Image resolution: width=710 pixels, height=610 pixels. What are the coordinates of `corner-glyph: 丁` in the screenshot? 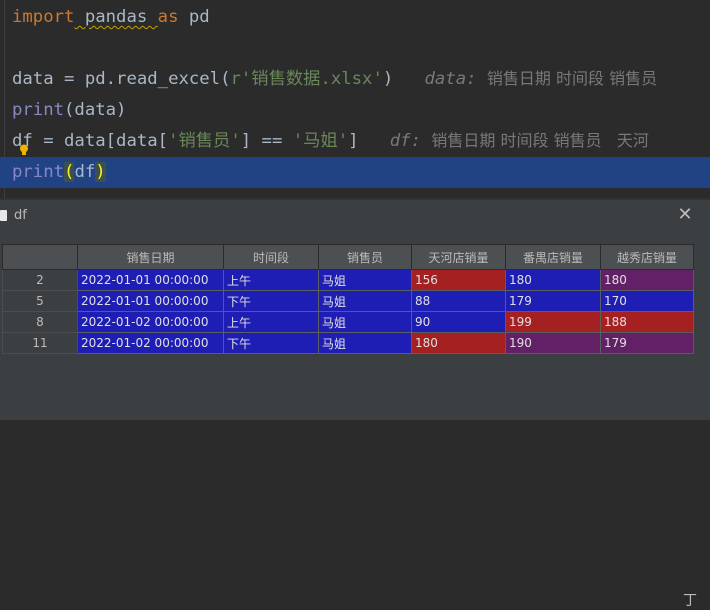 It's located at (690, 601).